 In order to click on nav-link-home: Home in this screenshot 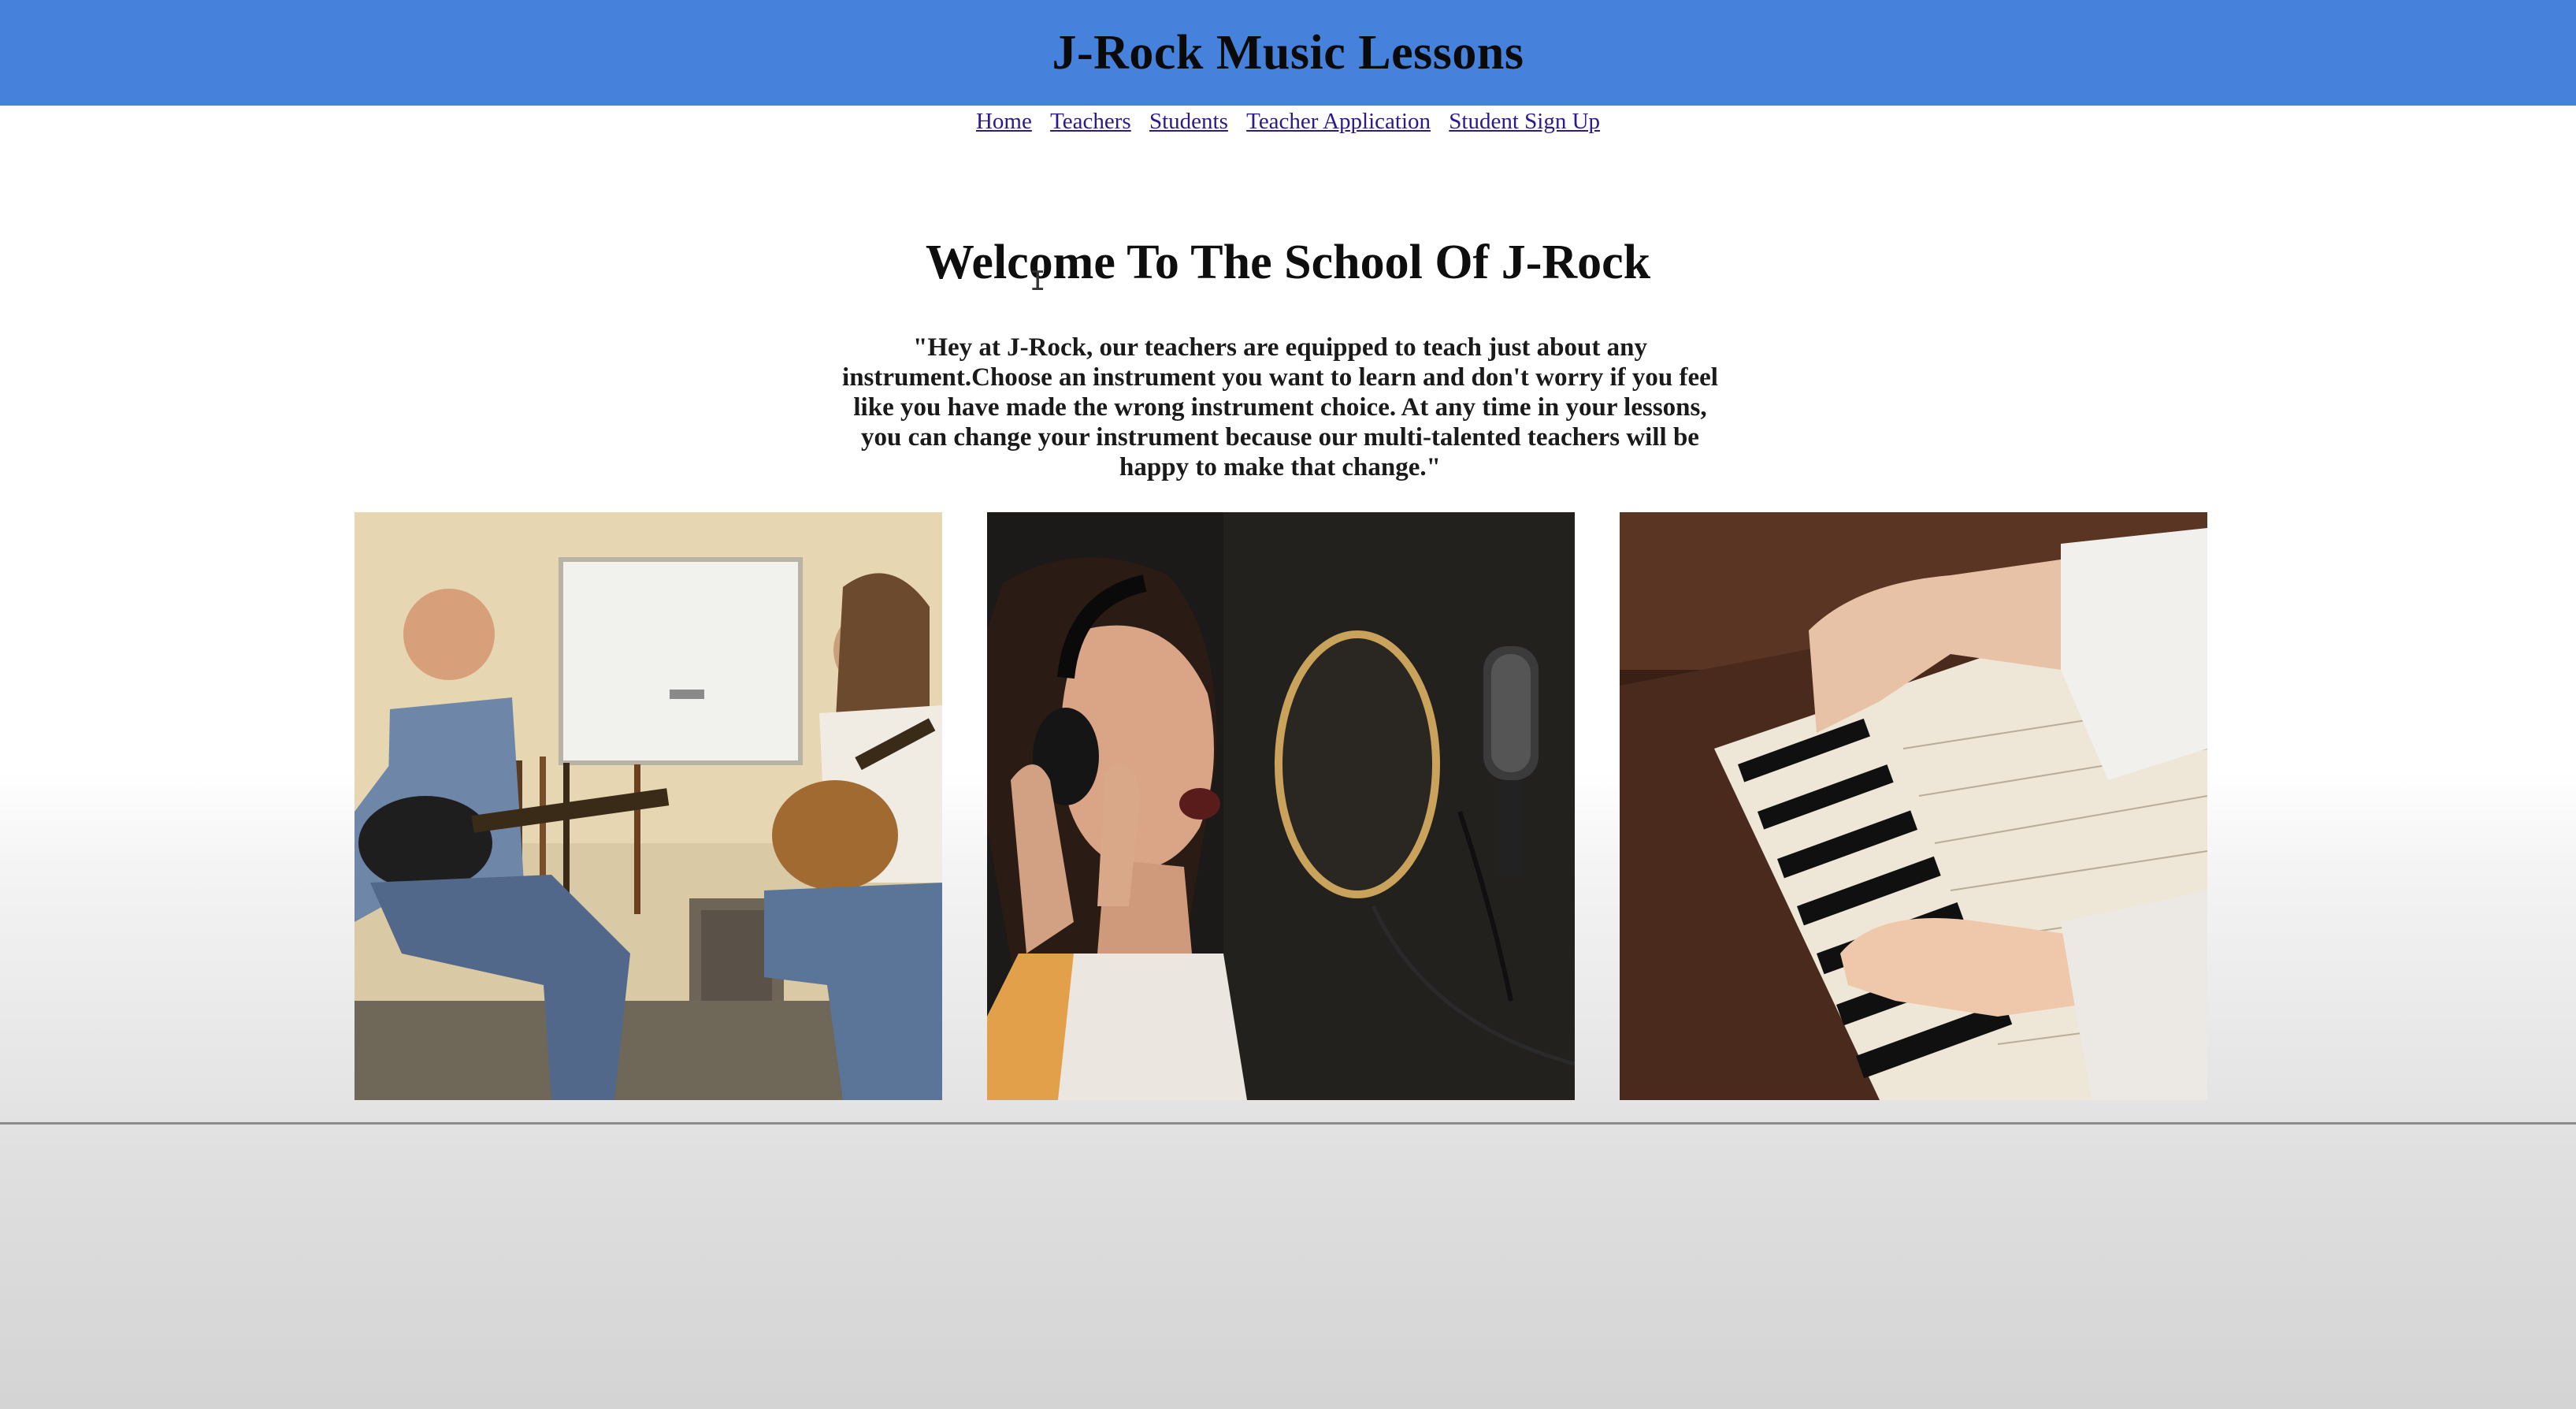, I will do `click(1004, 121)`.